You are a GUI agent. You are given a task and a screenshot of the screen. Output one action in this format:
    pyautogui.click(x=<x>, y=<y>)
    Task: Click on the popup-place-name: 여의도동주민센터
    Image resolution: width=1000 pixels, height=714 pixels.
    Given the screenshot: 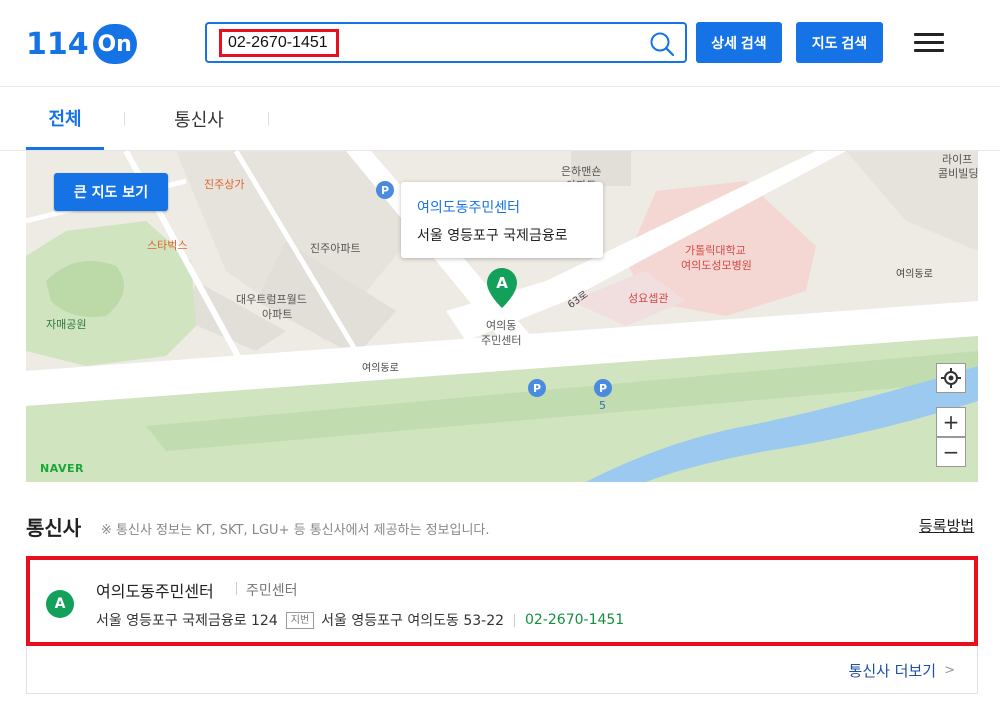 What is the action you would take?
    pyautogui.click(x=502, y=207)
    